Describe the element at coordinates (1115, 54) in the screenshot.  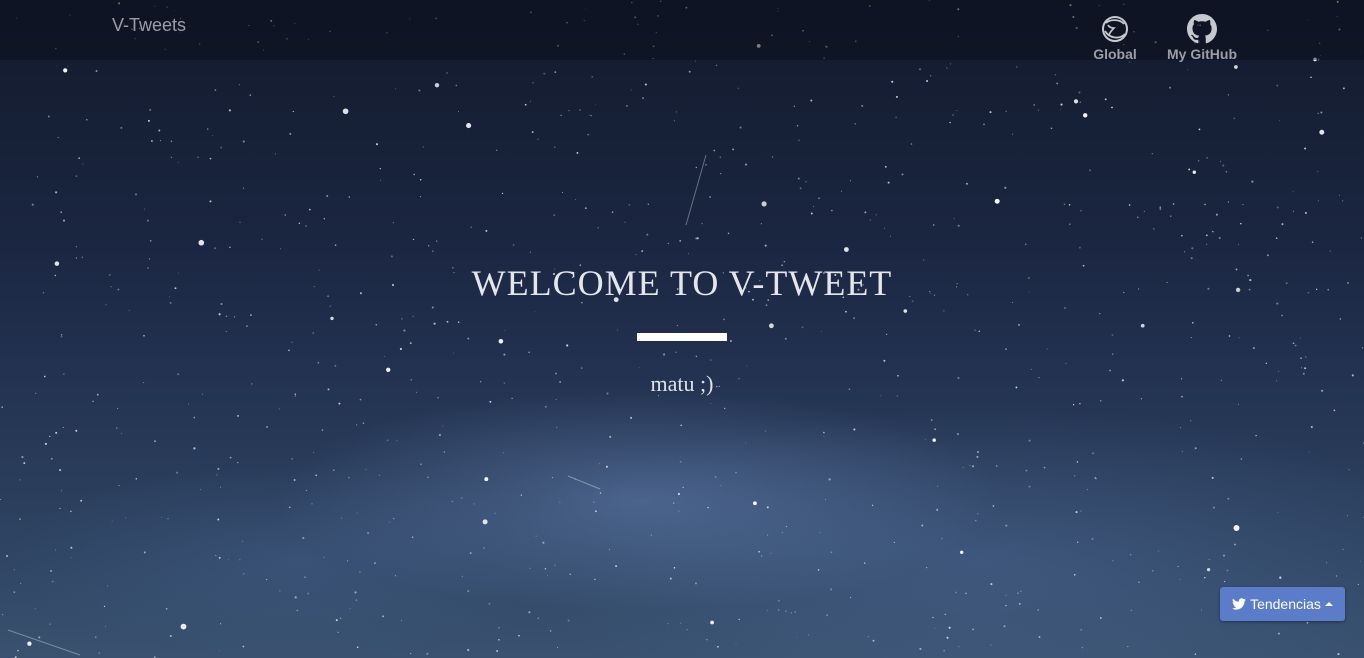
I see `nav-global-label: Global` at that location.